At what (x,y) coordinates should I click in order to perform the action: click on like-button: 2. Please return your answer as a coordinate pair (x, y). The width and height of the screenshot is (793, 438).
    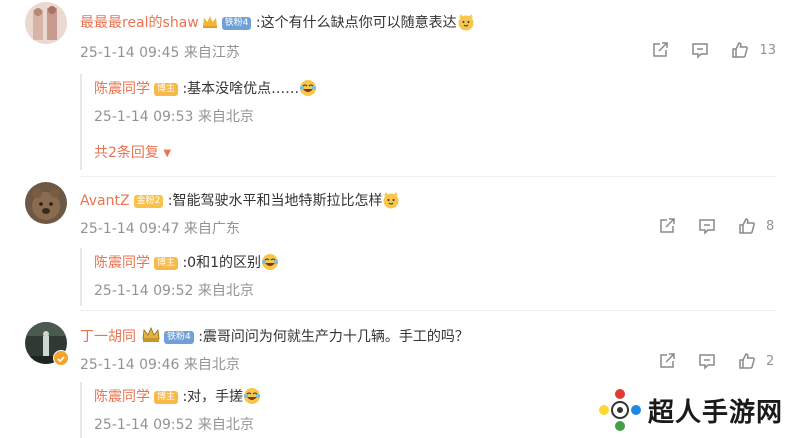
    Looking at the image, I should click on (757, 361).